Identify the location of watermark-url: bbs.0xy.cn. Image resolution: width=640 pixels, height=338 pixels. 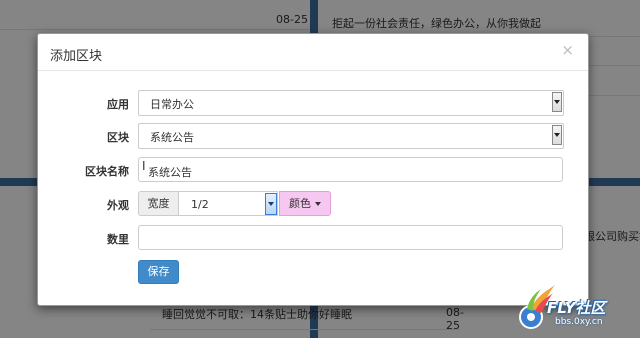
(579, 322).